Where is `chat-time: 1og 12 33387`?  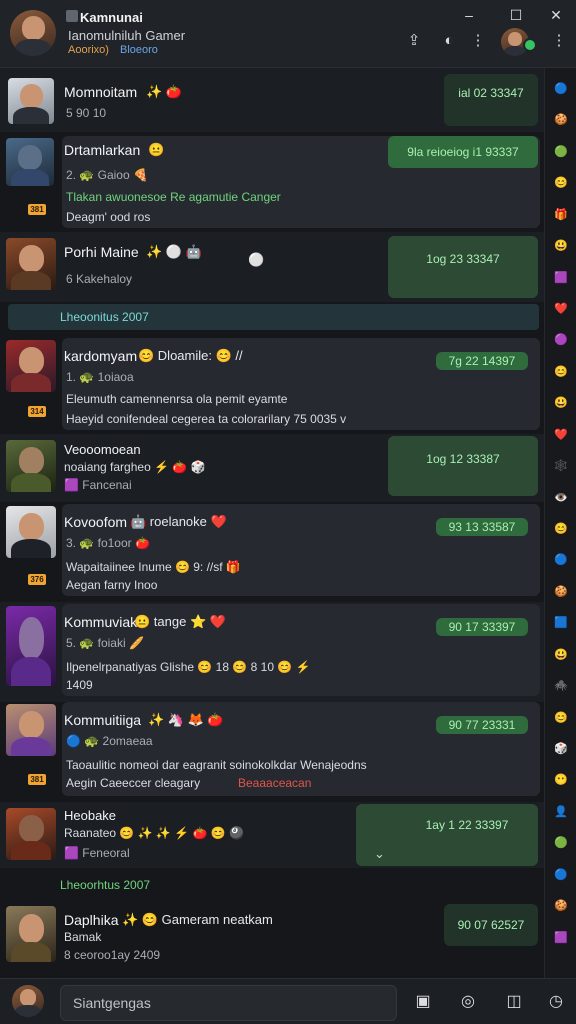
chat-time: 1og 12 33387 is located at coordinates (463, 466).